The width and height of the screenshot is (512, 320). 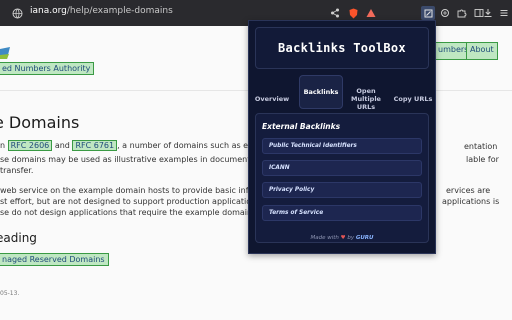 What do you see at coordinates (17, 13) in the screenshot?
I see `globe-icon` at bounding box center [17, 13].